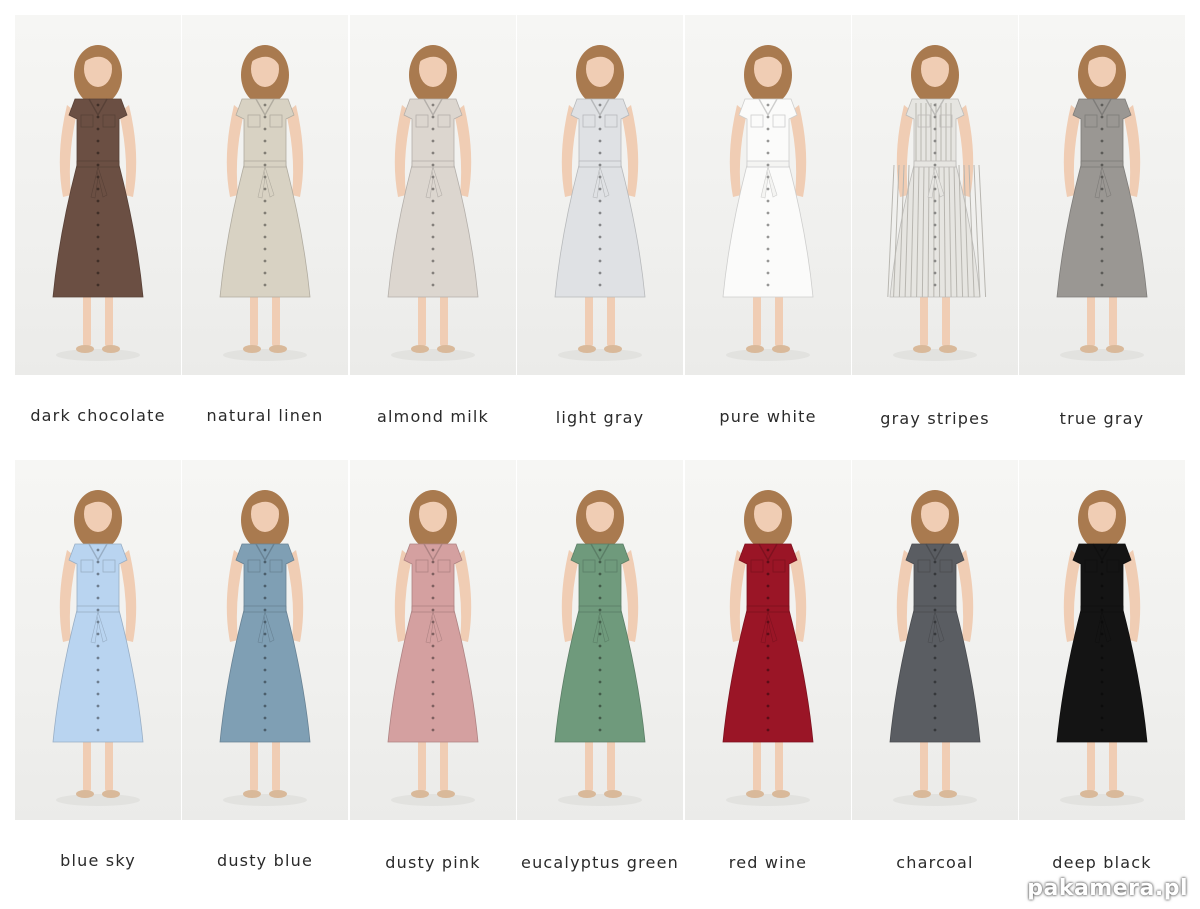  What do you see at coordinates (935, 862) in the screenshot?
I see `color-label: charcoal` at bounding box center [935, 862].